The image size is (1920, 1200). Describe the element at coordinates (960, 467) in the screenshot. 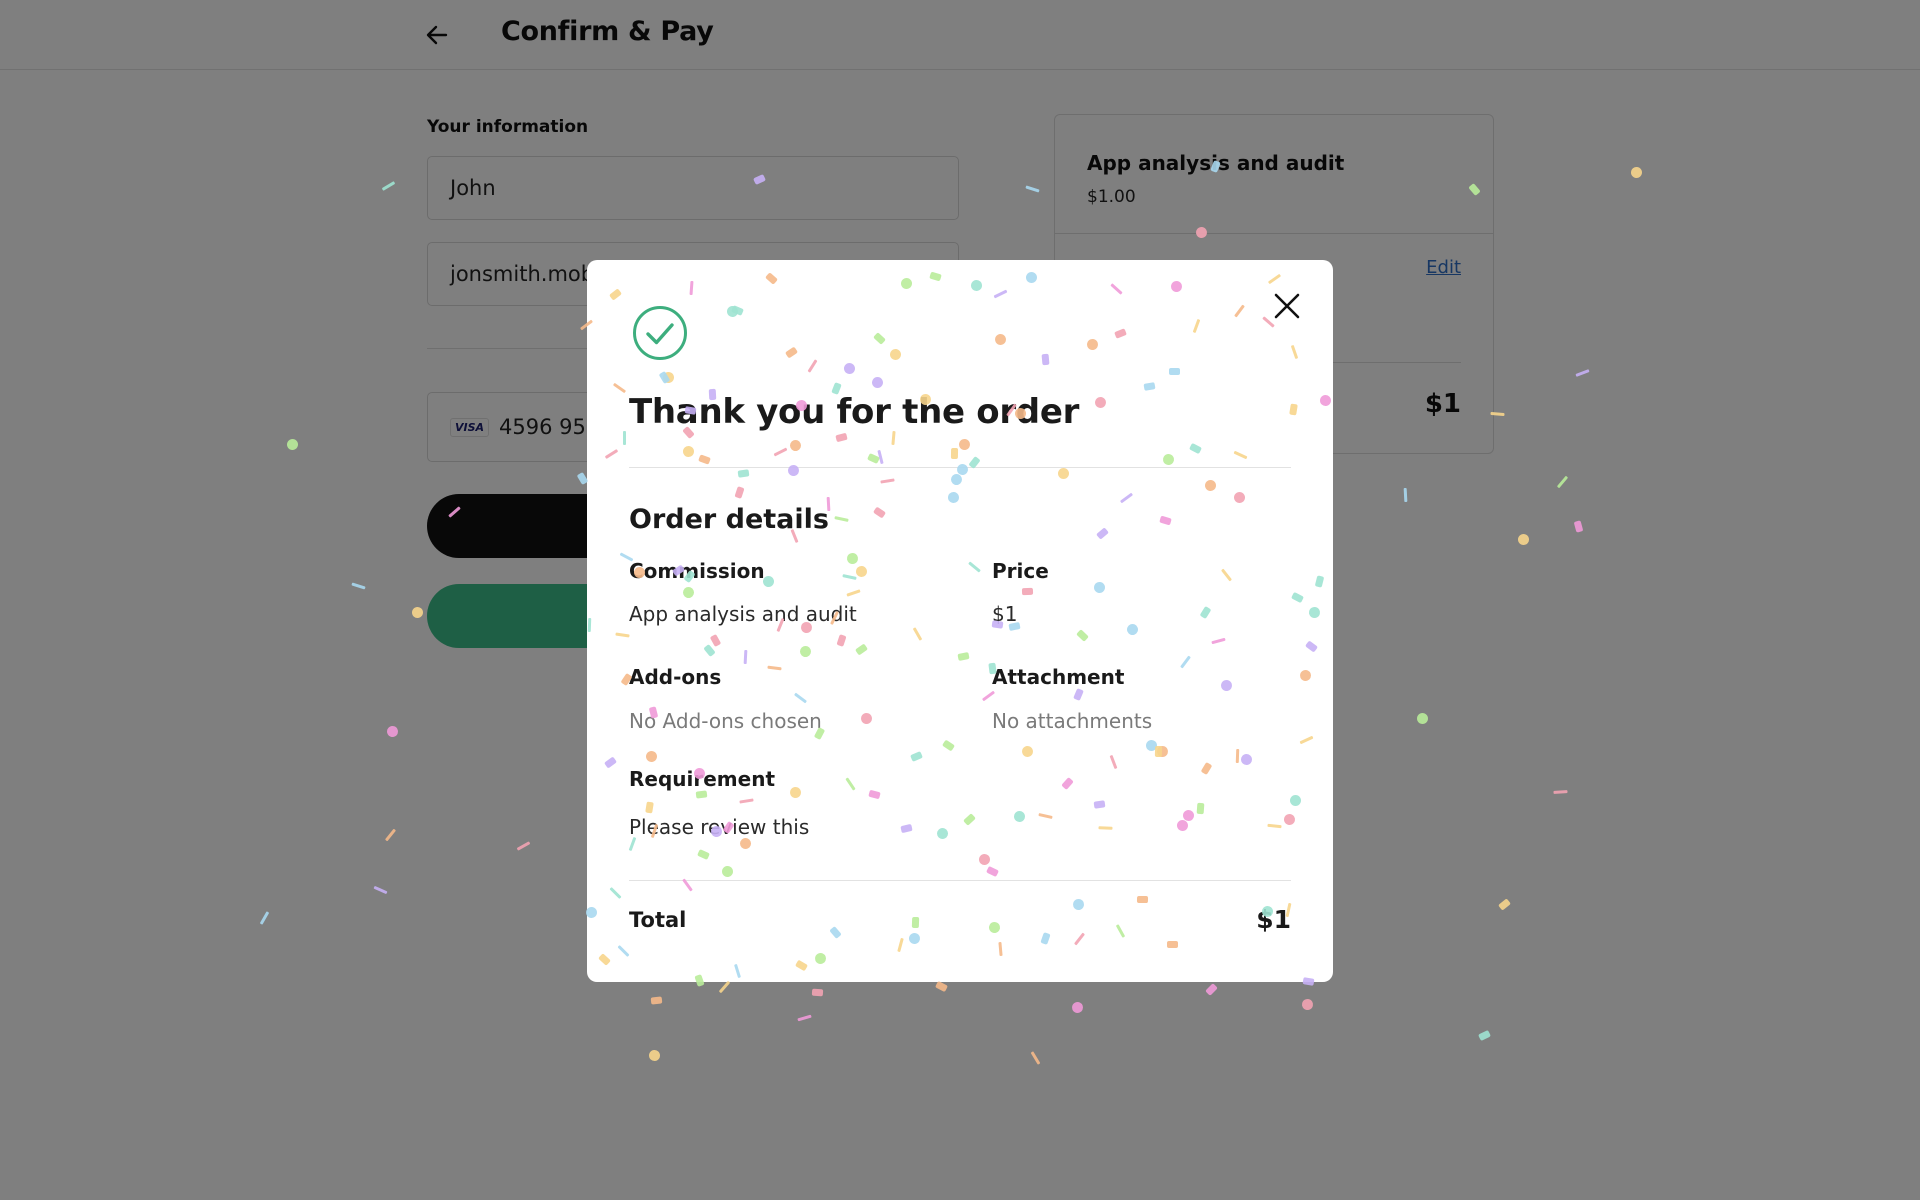

I see `modal-divider` at that location.